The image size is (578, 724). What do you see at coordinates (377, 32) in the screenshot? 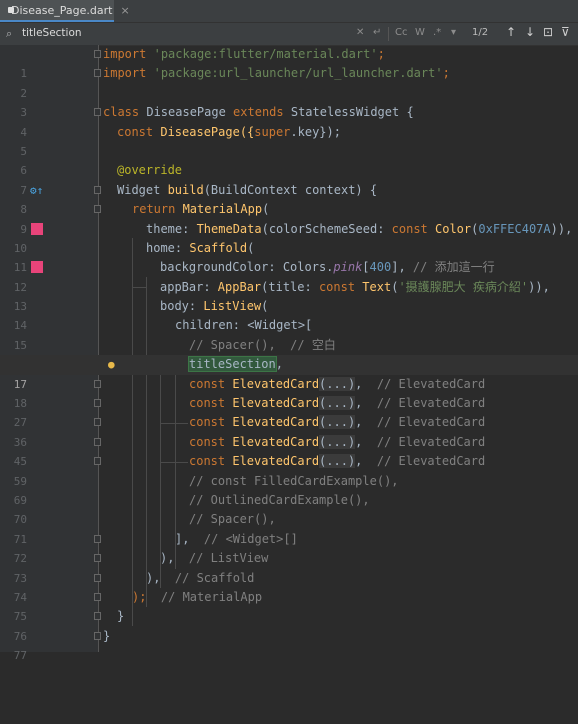
I see `new-line-icon: ↵` at bounding box center [377, 32].